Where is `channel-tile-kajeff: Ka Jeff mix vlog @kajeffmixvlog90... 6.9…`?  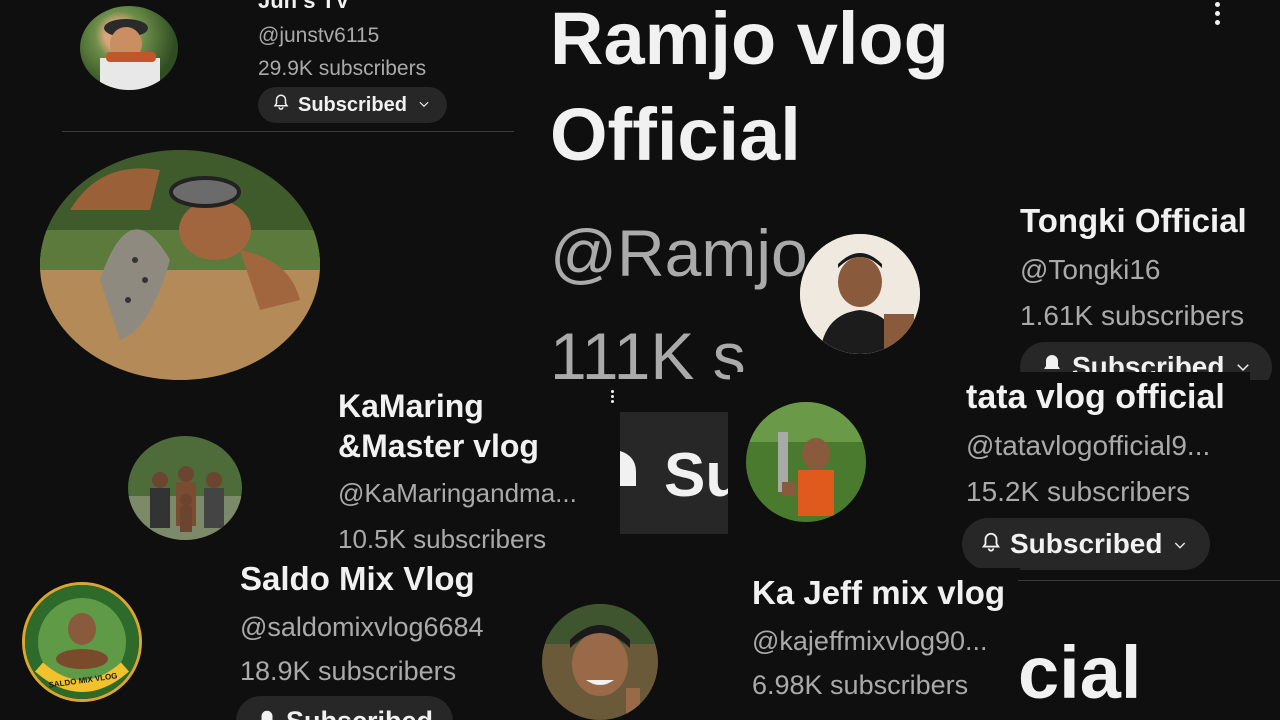 channel-tile-kajeff: Ka Jeff mix vlog @kajeffmixvlog90... 6.9… is located at coordinates (775, 644).